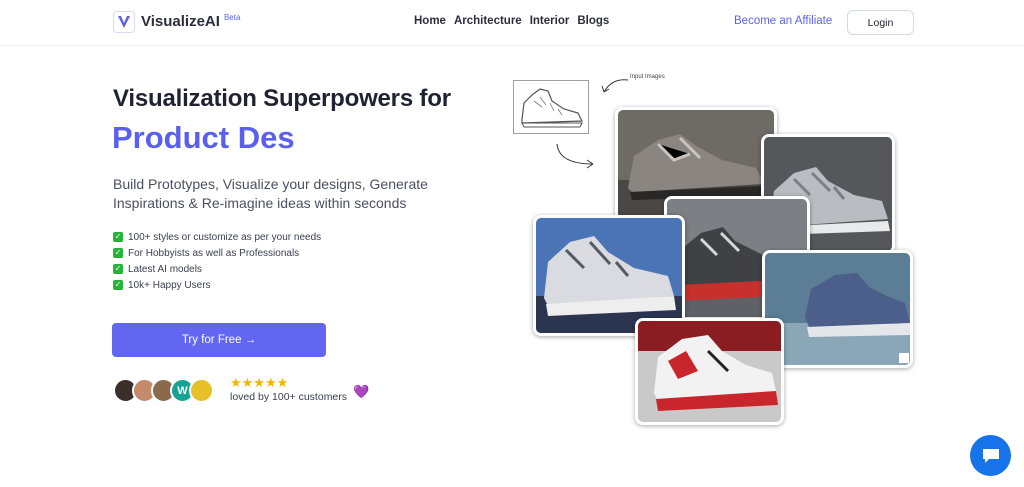 The image size is (1024, 487). I want to click on loved-by-text: loved by 100+ customers, so click(289, 397).